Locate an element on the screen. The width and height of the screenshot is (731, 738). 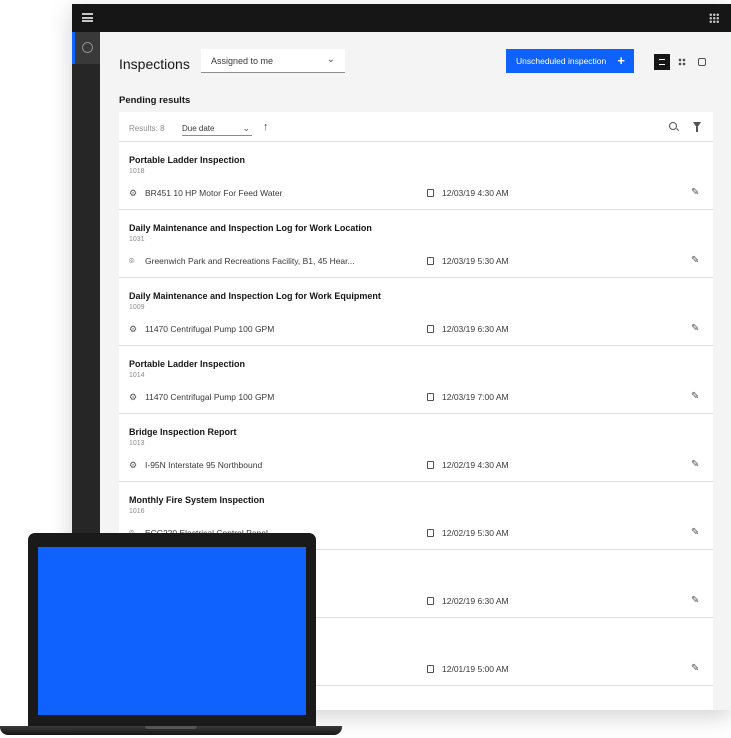
inspections-icon is located at coordinates (87, 47).